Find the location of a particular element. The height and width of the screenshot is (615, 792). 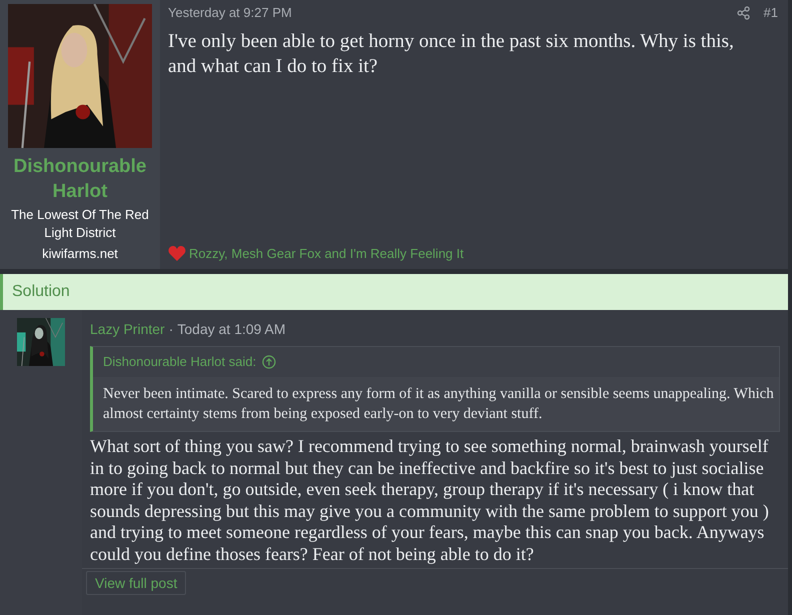

post-text: I've only been able to get horny once in the past six months. Why is this, and what can I do to fix it? is located at coordinates (451, 54).